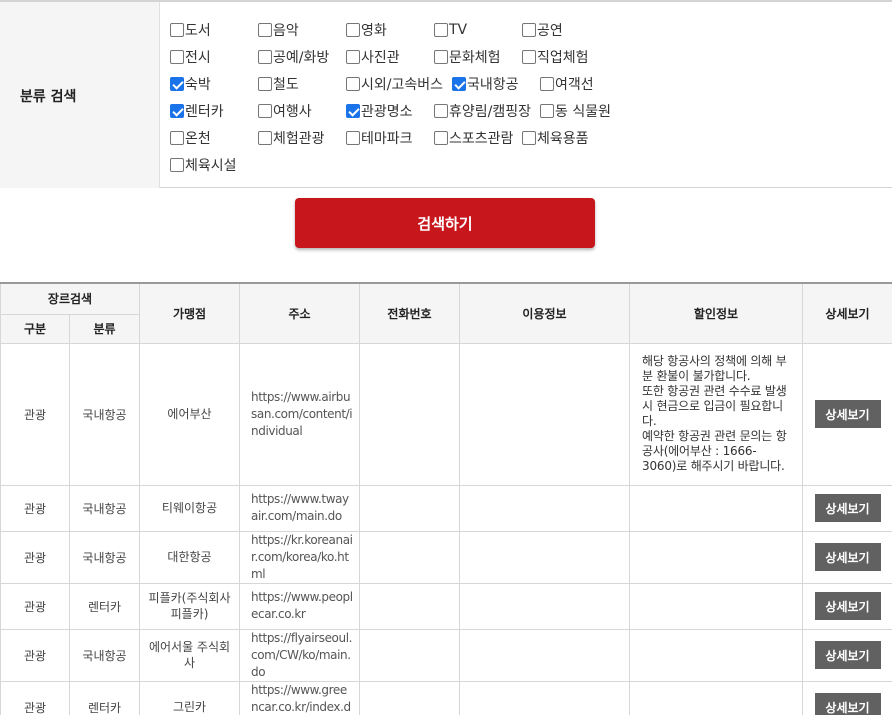 Image resolution: width=892 pixels, height=715 pixels. Describe the element at coordinates (410, 313) in the screenshot. I see `header-phone: 전화번호` at that location.